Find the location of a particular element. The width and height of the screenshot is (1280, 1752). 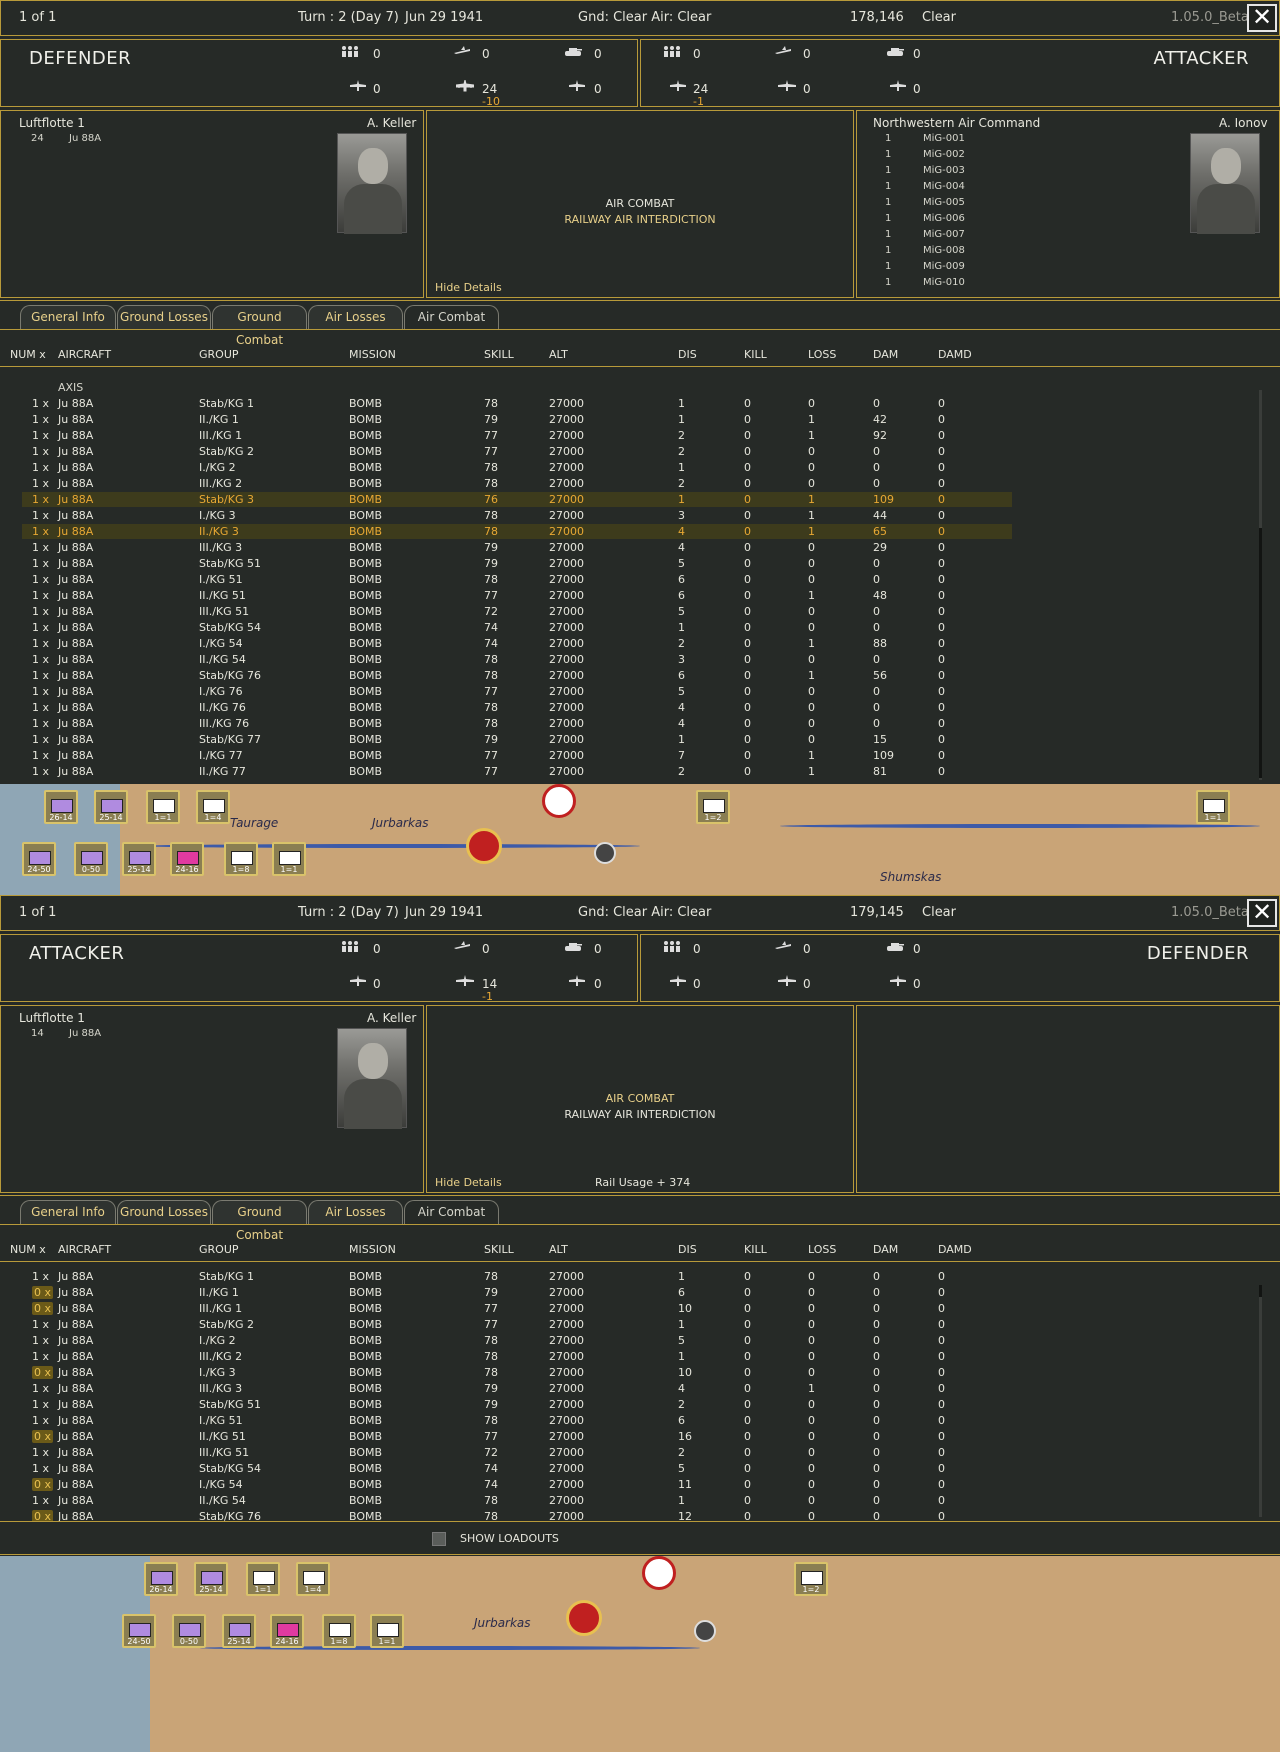

table-row: 1 x Ju 88A II./KG 51 BOMB 77 27000 6 0 1 48 0 is located at coordinates (640, 596).